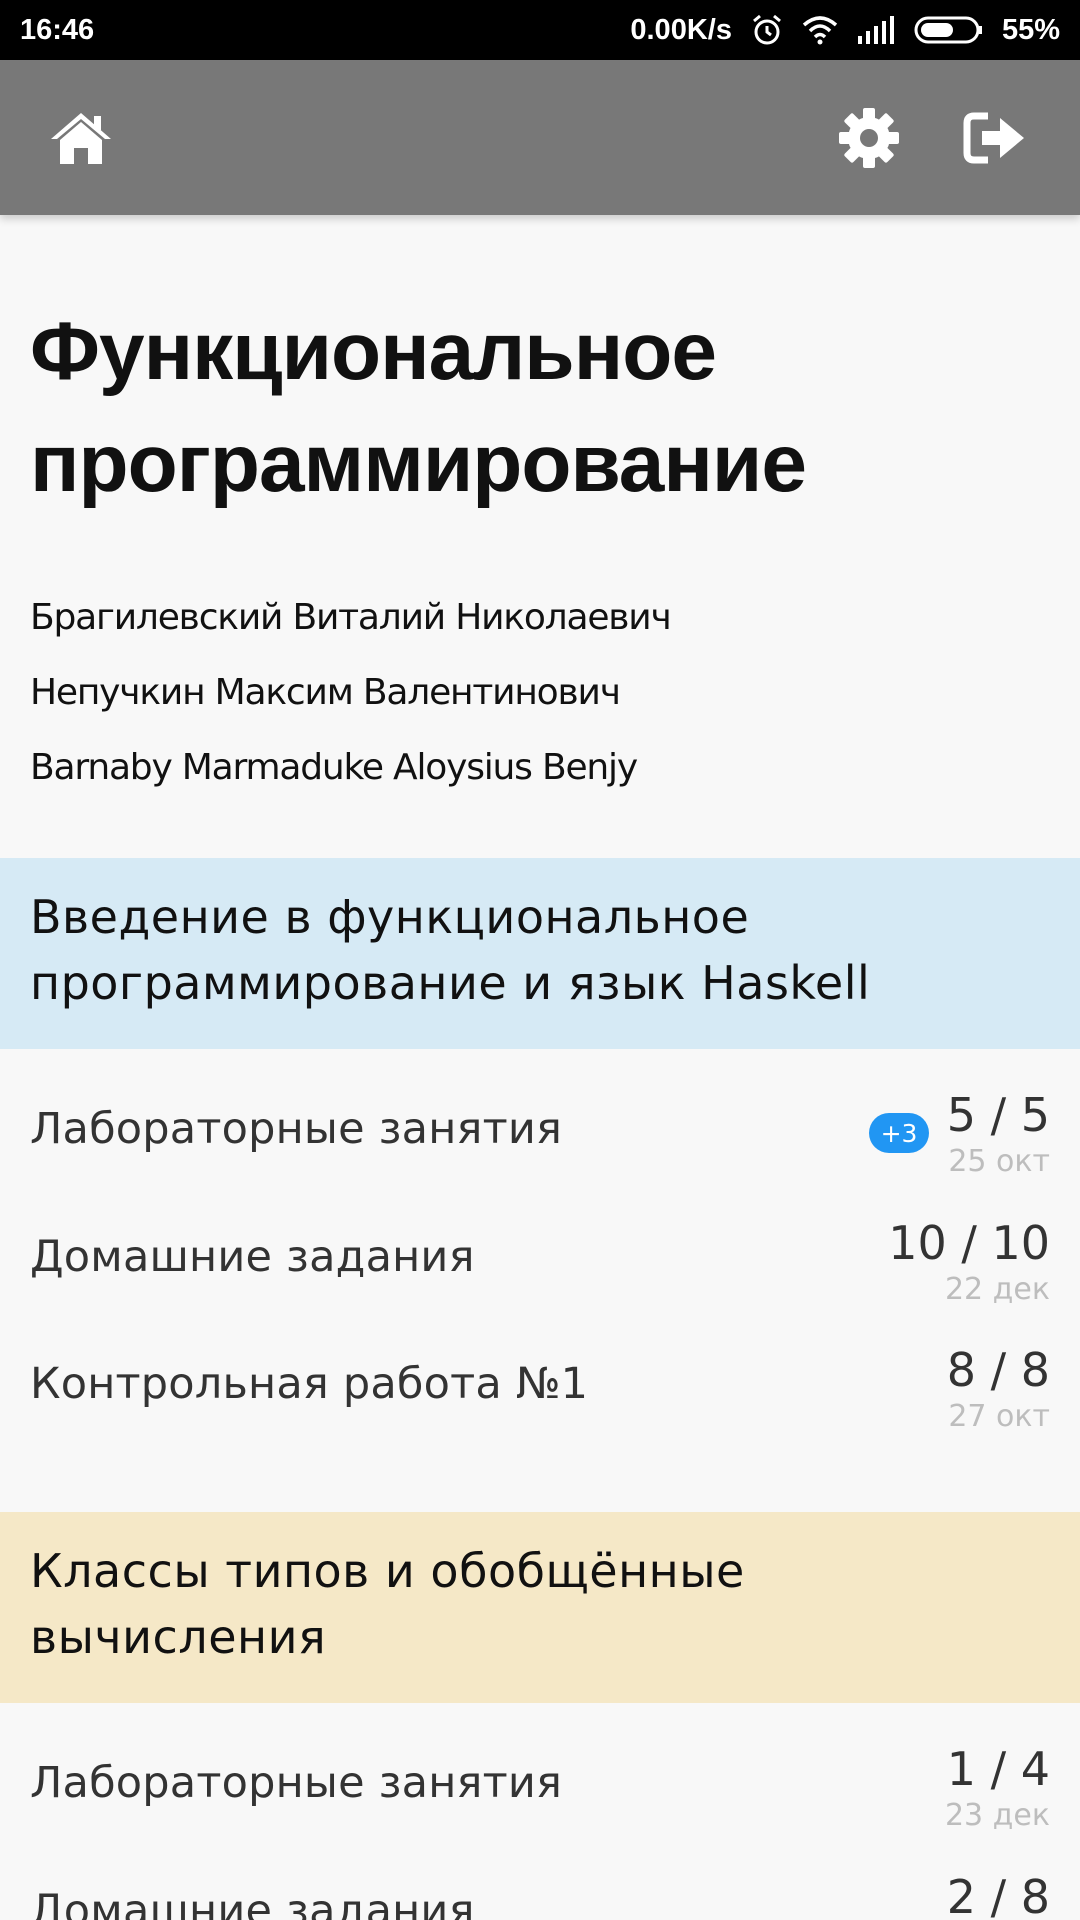 This screenshot has height=1920, width=1080. Describe the element at coordinates (999, 1416) in the screenshot. I see `row-date: 27 окт` at that location.